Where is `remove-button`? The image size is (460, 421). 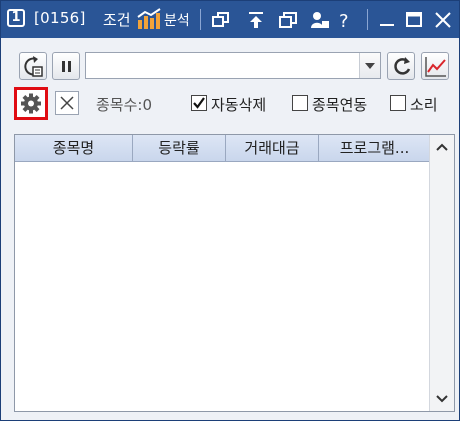 remove-button is located at coordinates (67, 103).